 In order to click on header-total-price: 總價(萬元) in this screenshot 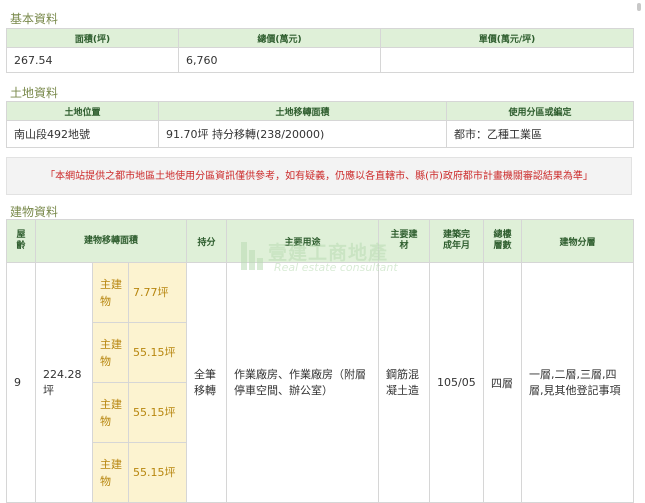, I will do `click(279, 38)`.